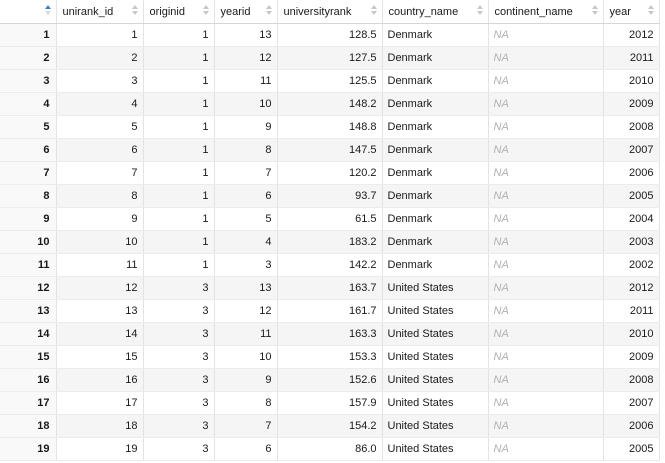 The image size is (665, 463). What do you see at coordinates (28, 35) in the screenshot?
I see `row-index: 1` at bounding box center [28, 35].